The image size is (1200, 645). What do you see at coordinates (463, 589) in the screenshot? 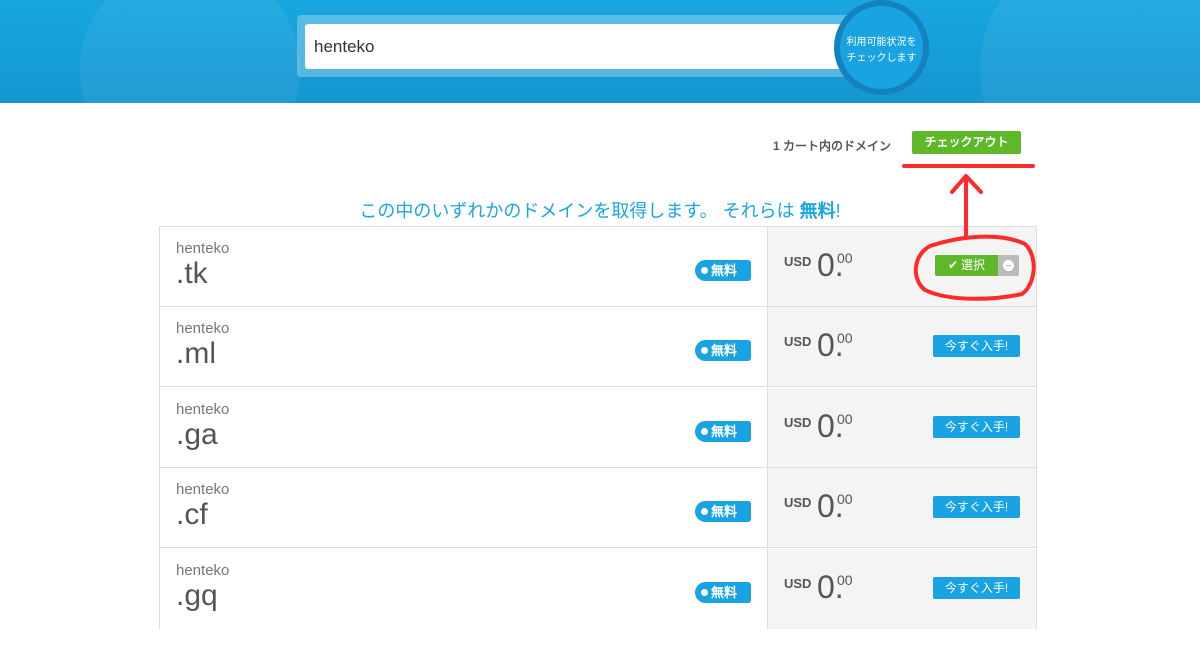
I see `domain-info-cell: henteko .gq 無料` at bounding box center [463, 589].